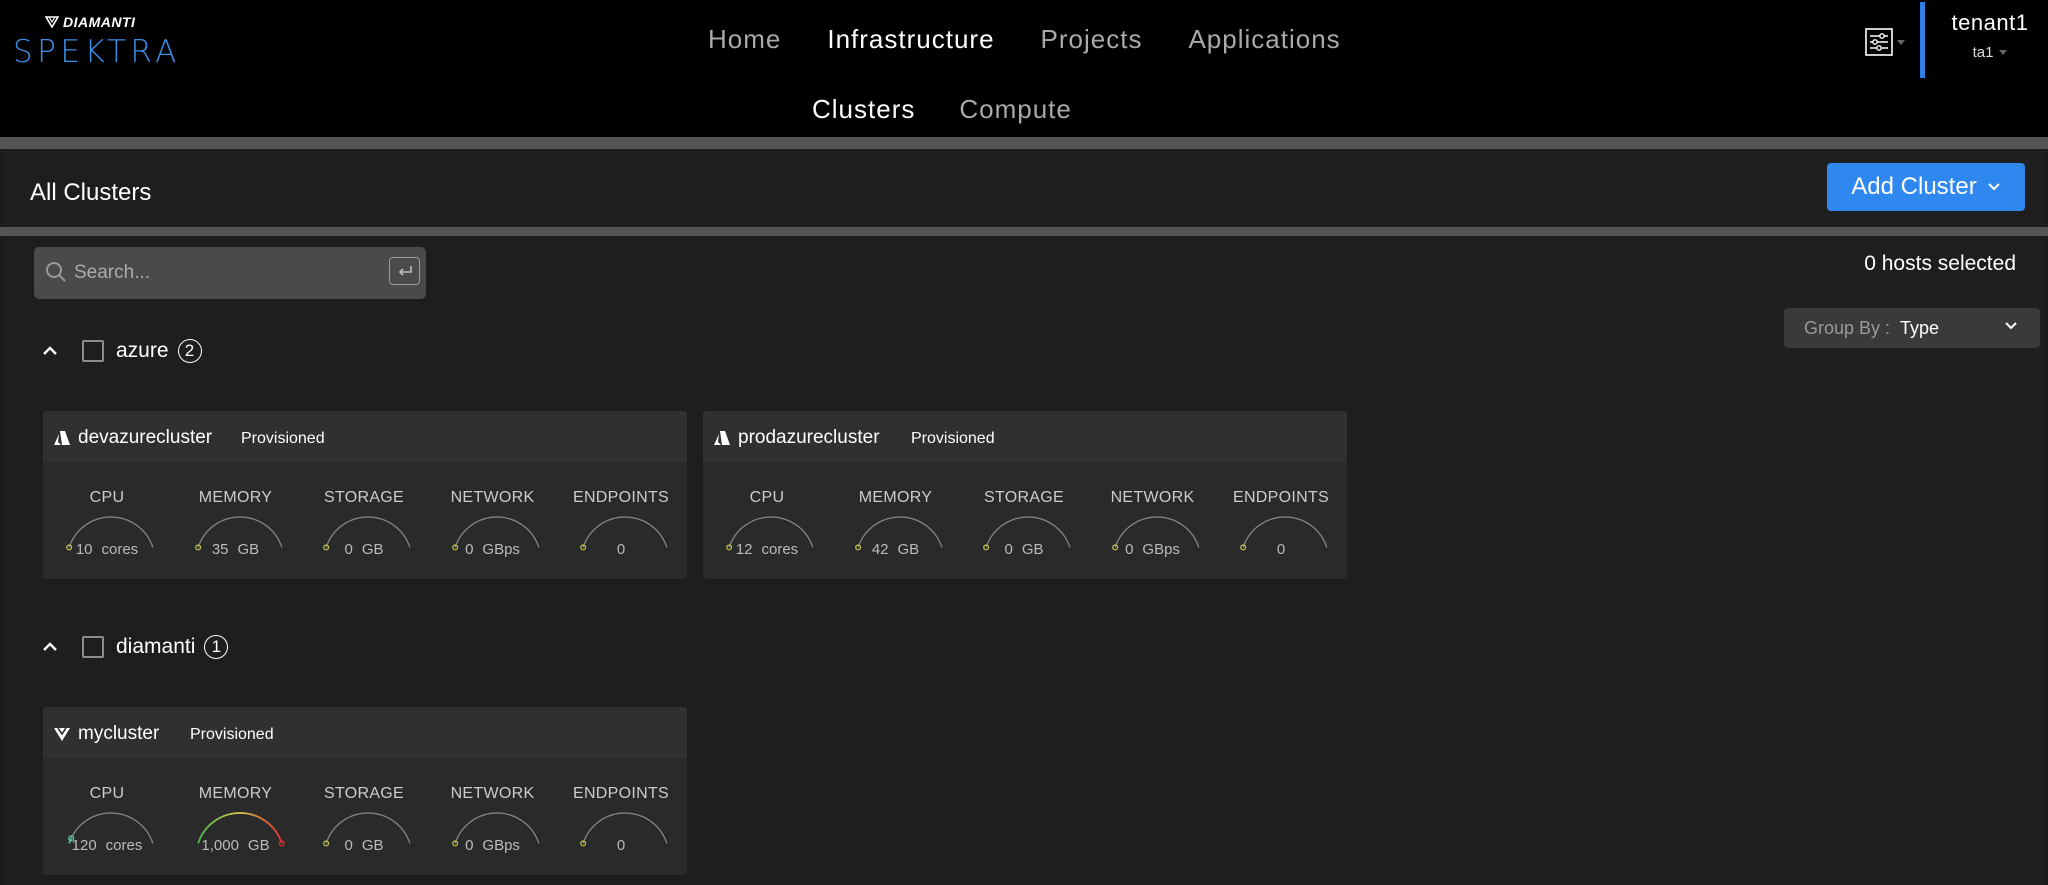  I want to click on nav-projects: Projects, so click(1092, 39).